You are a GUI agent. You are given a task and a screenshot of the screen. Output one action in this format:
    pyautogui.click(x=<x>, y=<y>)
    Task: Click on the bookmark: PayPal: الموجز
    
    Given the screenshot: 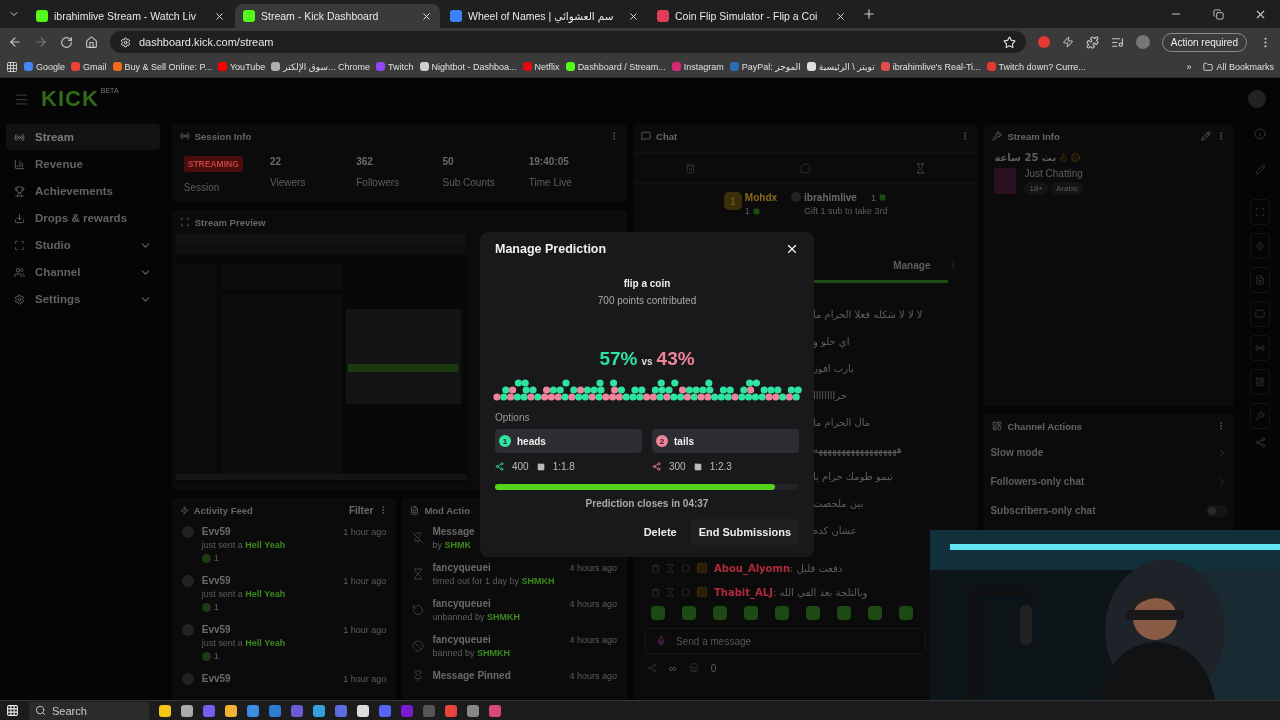 What is the action you would take?
    pyautogui.click(x=765, y=66)
    